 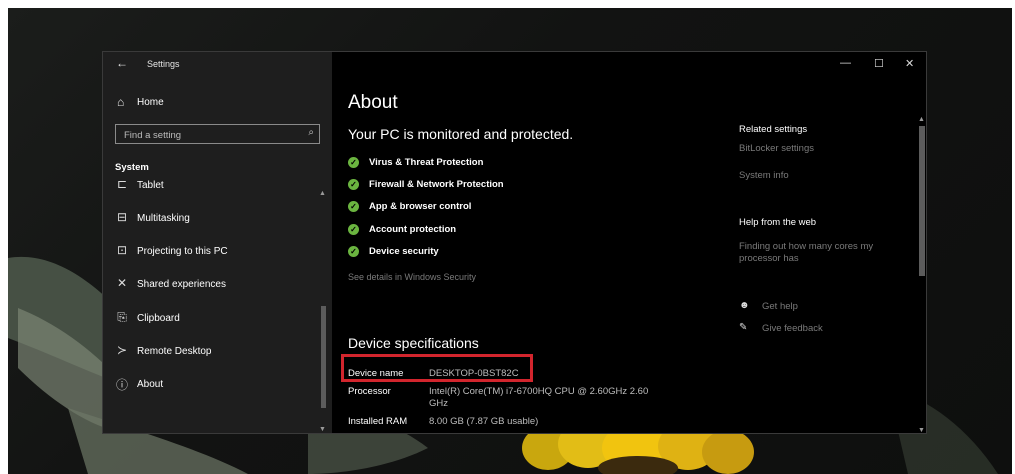 I want to click on remote-desktop-icon: ≻, so click(x=122, y=350).